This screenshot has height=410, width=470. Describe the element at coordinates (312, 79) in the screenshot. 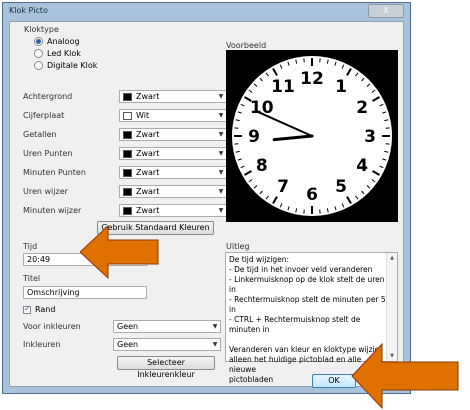

I see `clock-number: 12` at that location.